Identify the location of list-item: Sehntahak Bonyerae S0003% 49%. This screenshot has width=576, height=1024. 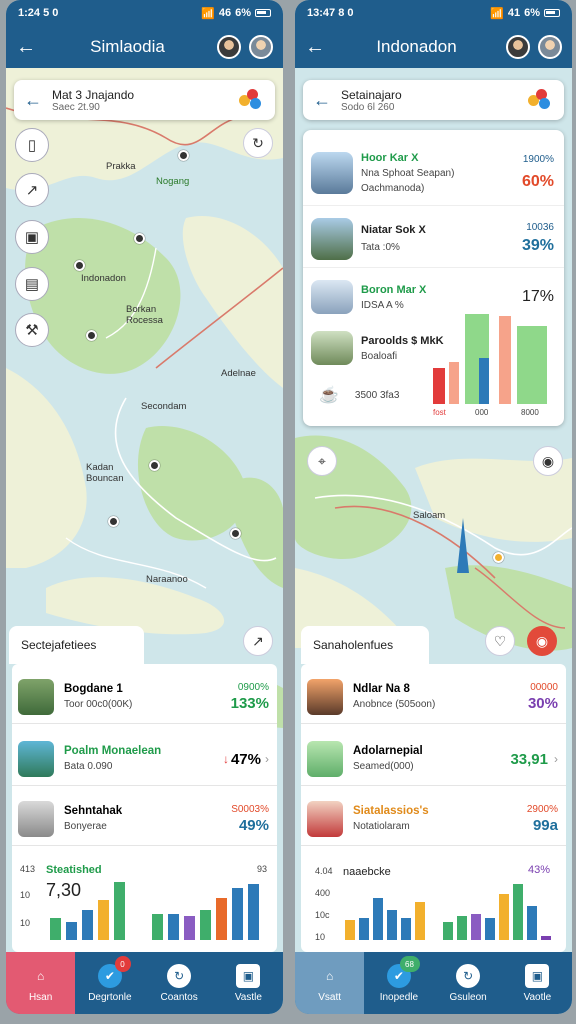
(144, 819).